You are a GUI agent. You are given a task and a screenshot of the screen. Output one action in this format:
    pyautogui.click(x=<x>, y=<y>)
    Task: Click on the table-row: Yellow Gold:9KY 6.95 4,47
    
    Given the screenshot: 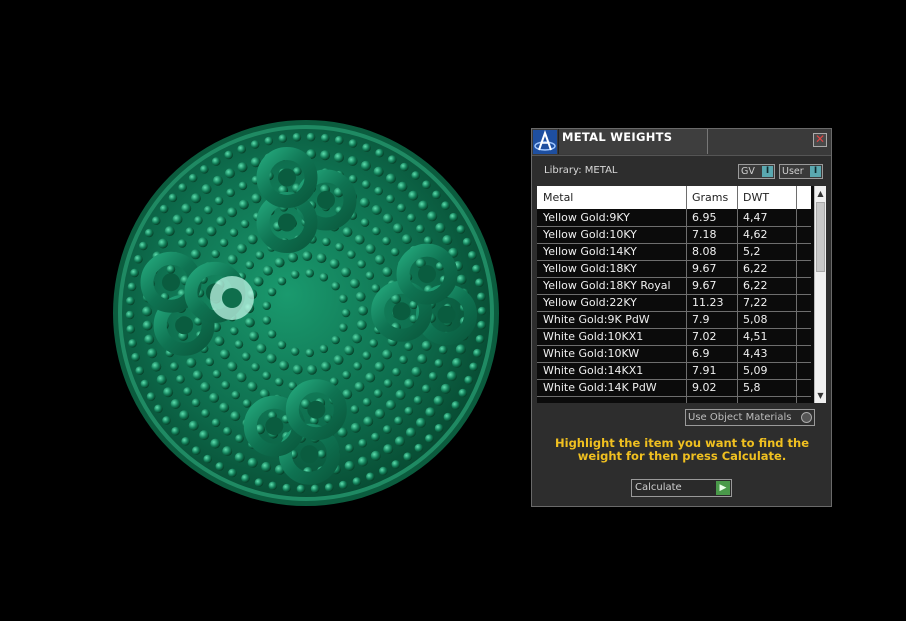 What is the action you would take?
    pyautogui.click(x=674, y=218)
    